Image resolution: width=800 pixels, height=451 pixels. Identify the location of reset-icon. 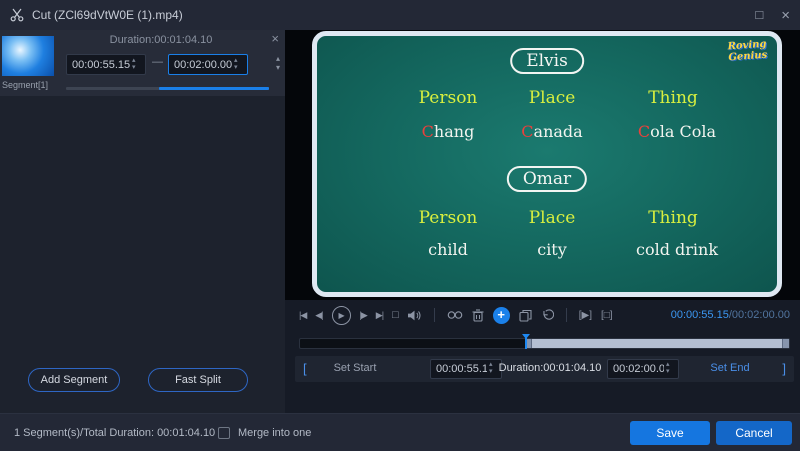
(547, 315).